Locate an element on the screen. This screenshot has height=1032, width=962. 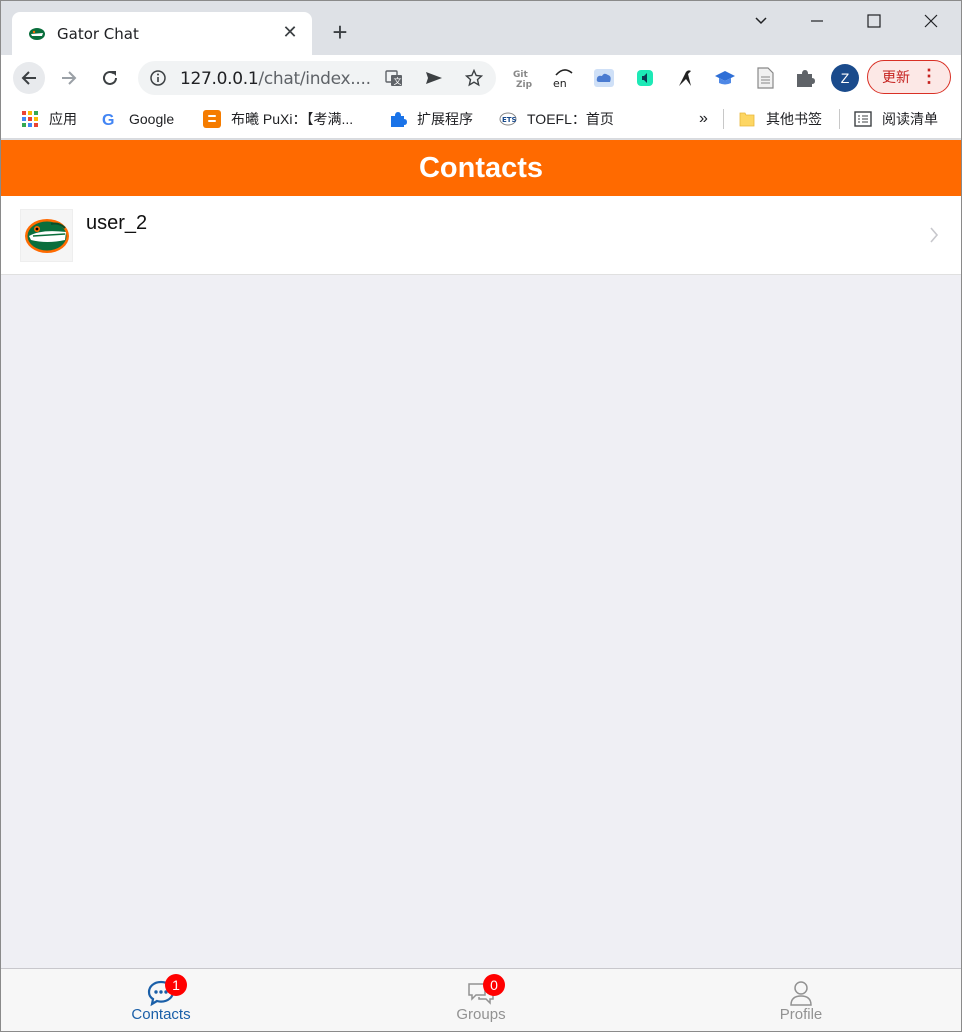
svg-text: Zip is located at coordinates (524, 85).